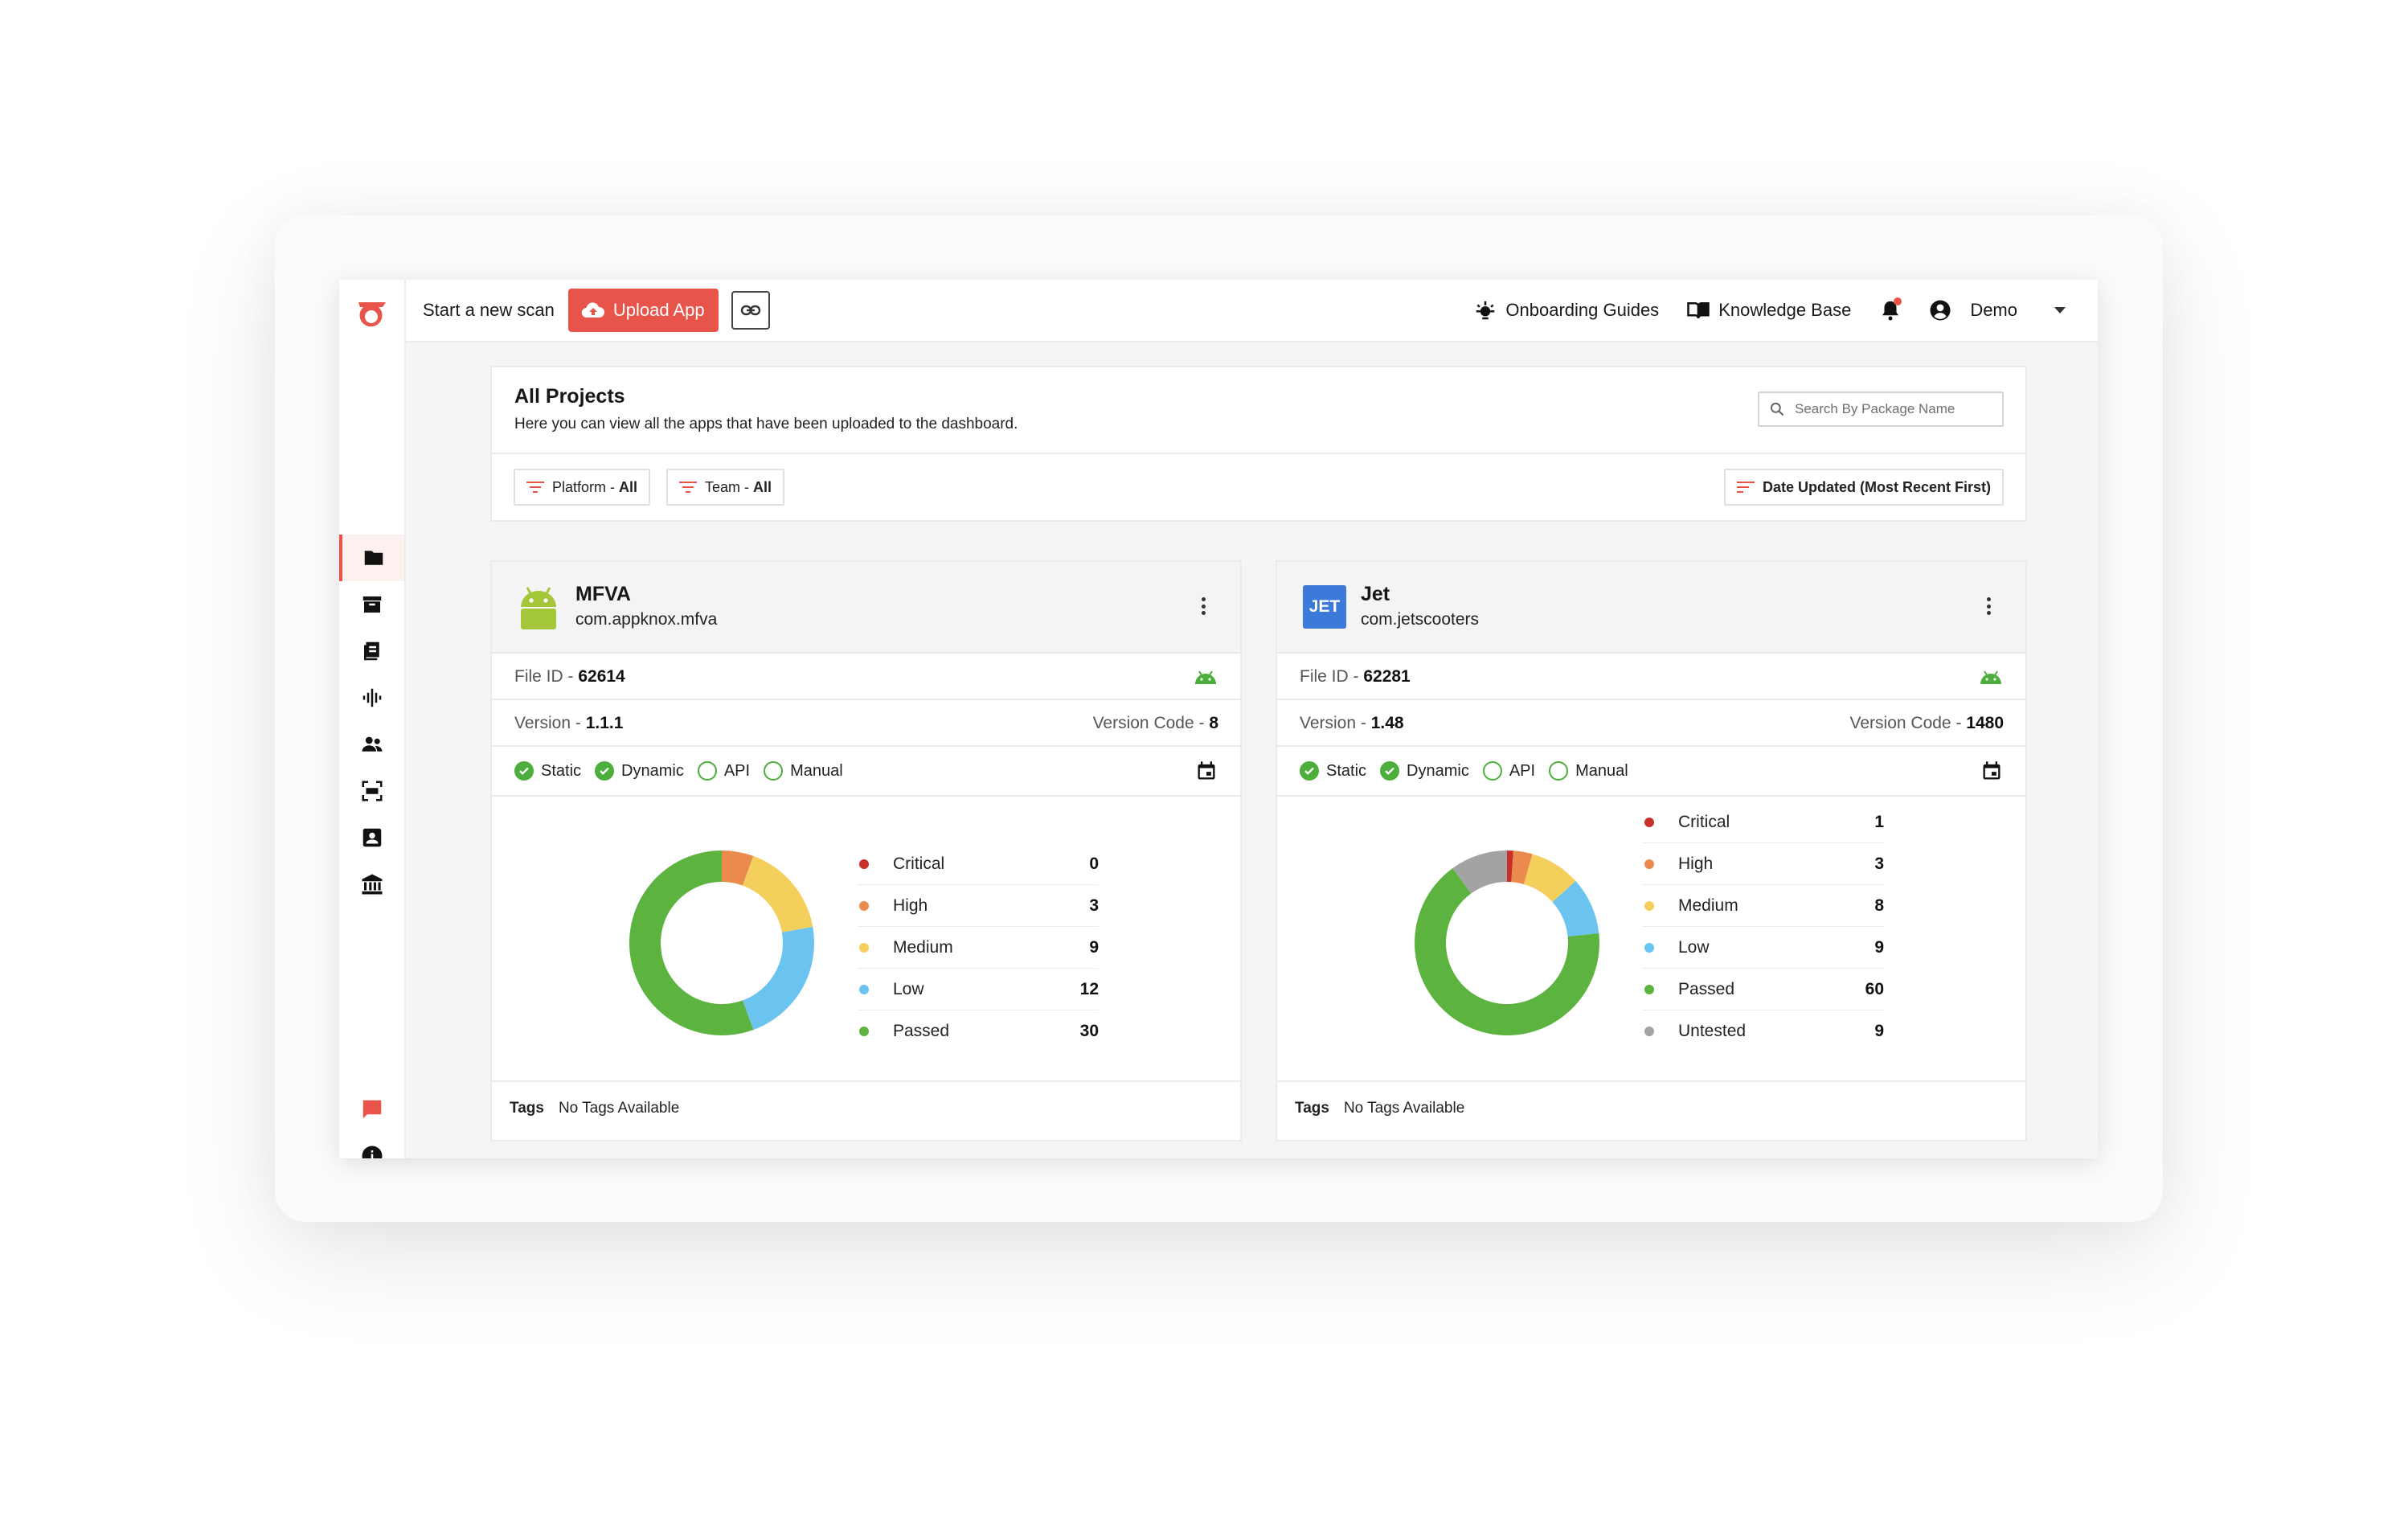  I want to click on legend-row-low: Low 12, so click(978, 989).